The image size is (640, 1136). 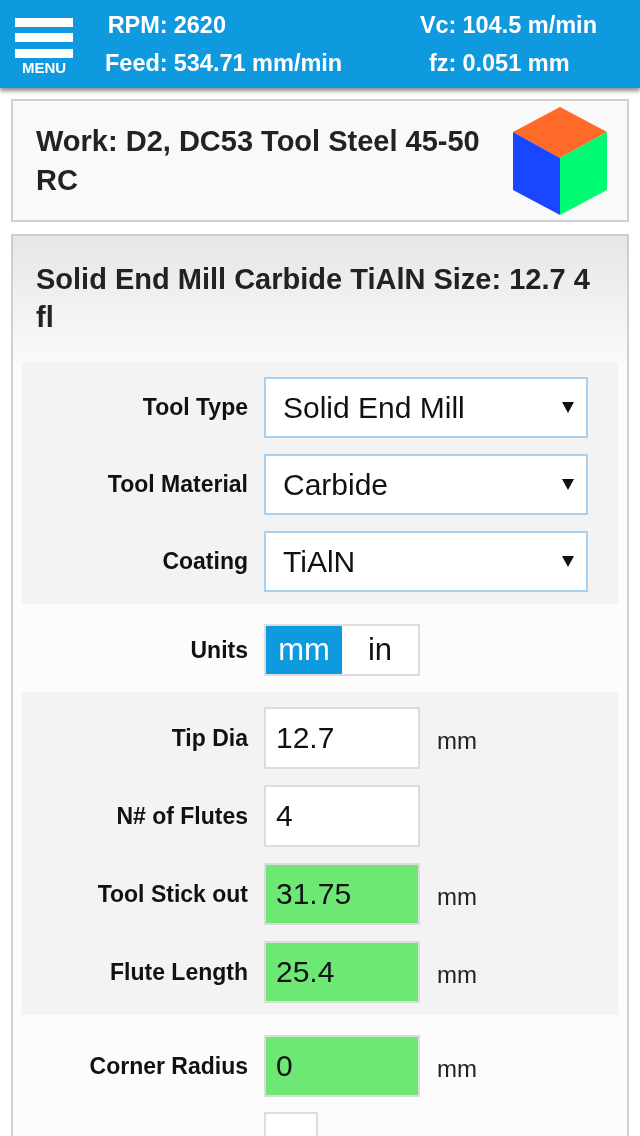 I want to click on stat-value: 0.051 mm, so click(x=516, y=63).